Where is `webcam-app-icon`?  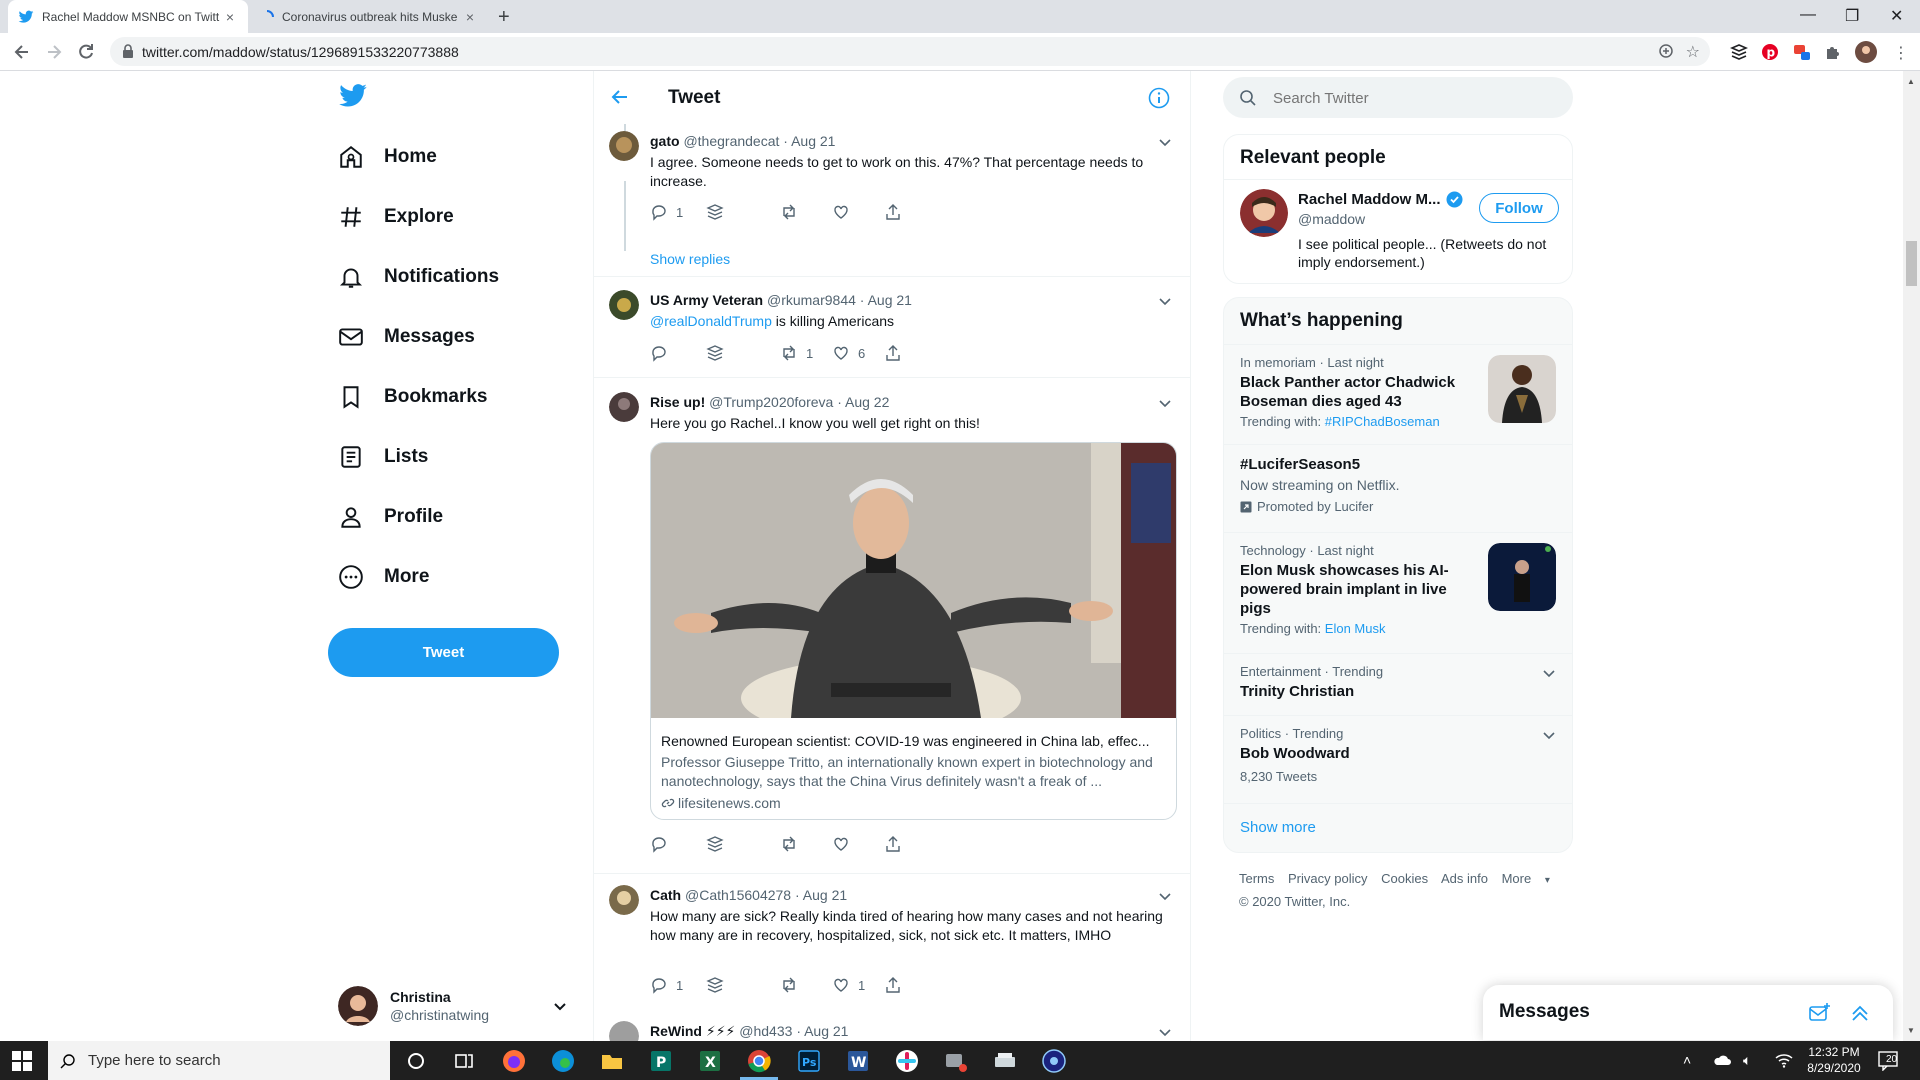 webcam-app-icon is located at coordinates (956, 1061).